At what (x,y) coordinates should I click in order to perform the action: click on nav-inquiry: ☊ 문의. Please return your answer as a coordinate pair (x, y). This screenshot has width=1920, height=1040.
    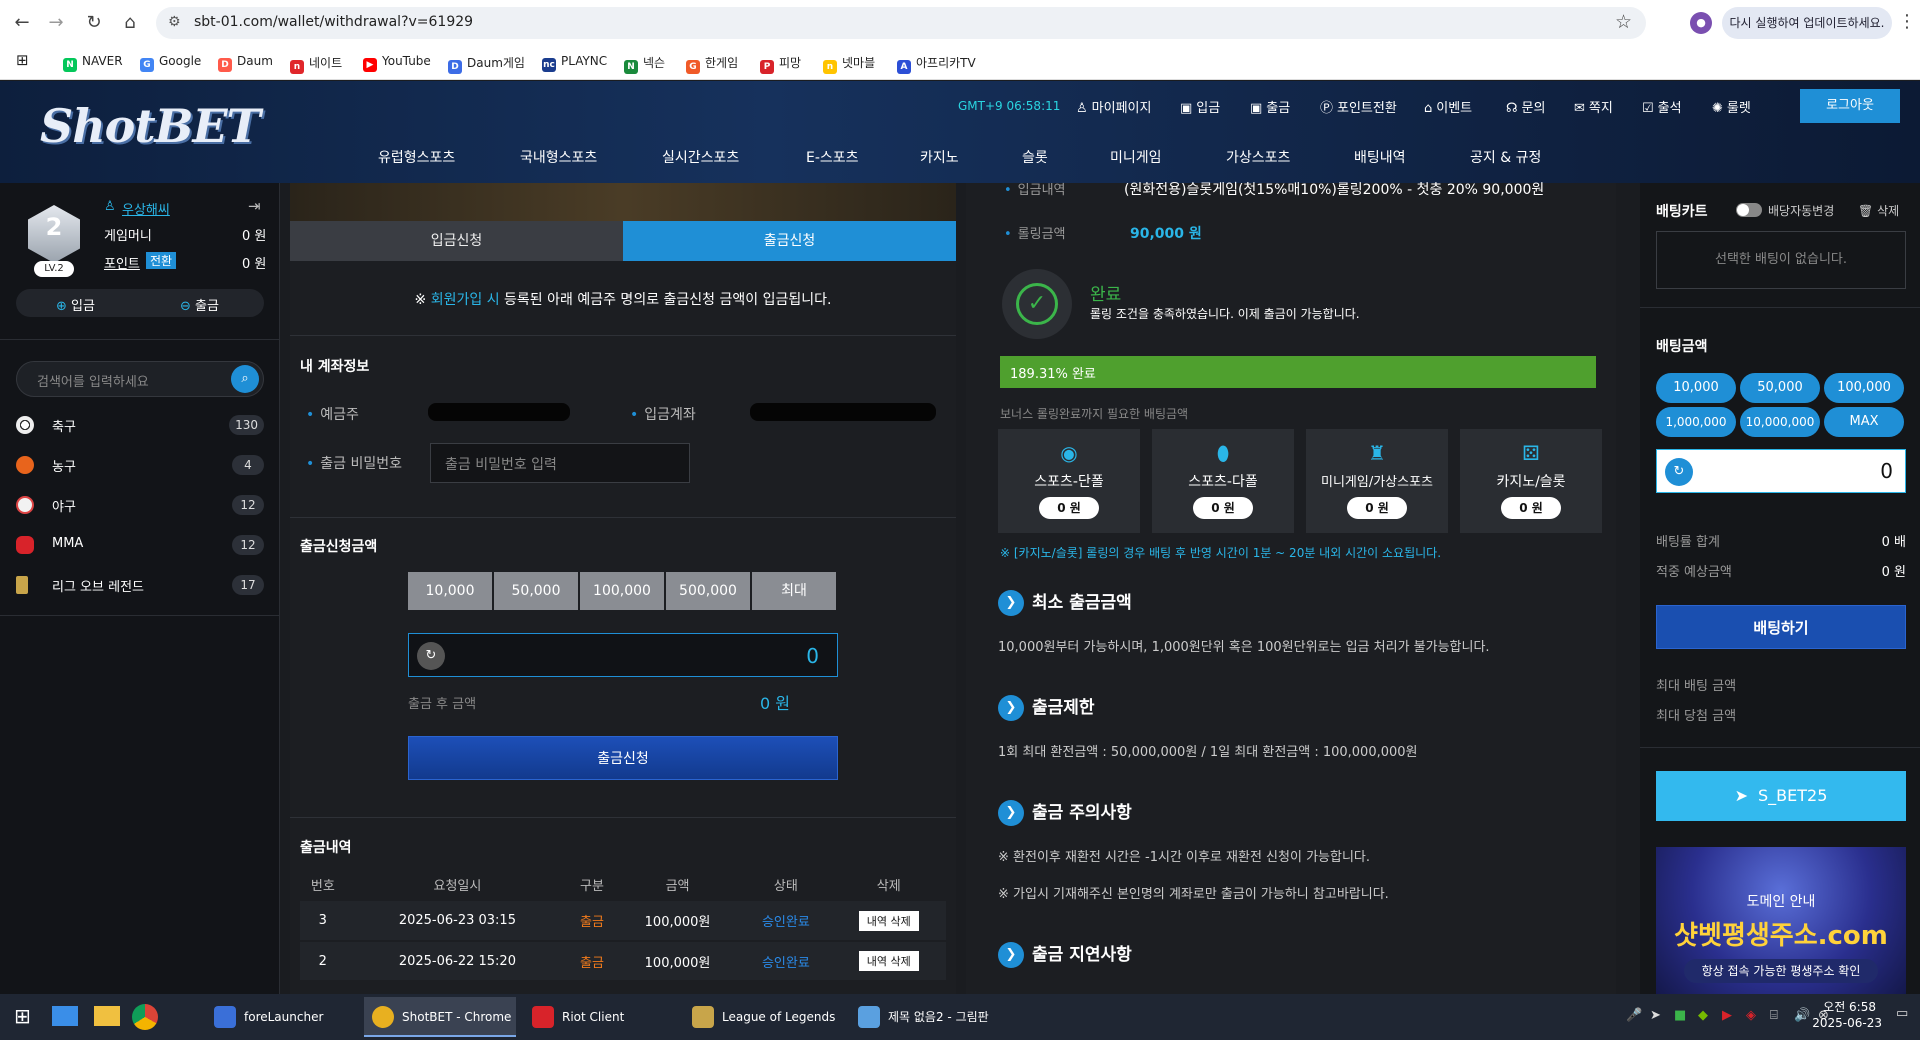
    Looking at the image, I should click on (1525, 106).